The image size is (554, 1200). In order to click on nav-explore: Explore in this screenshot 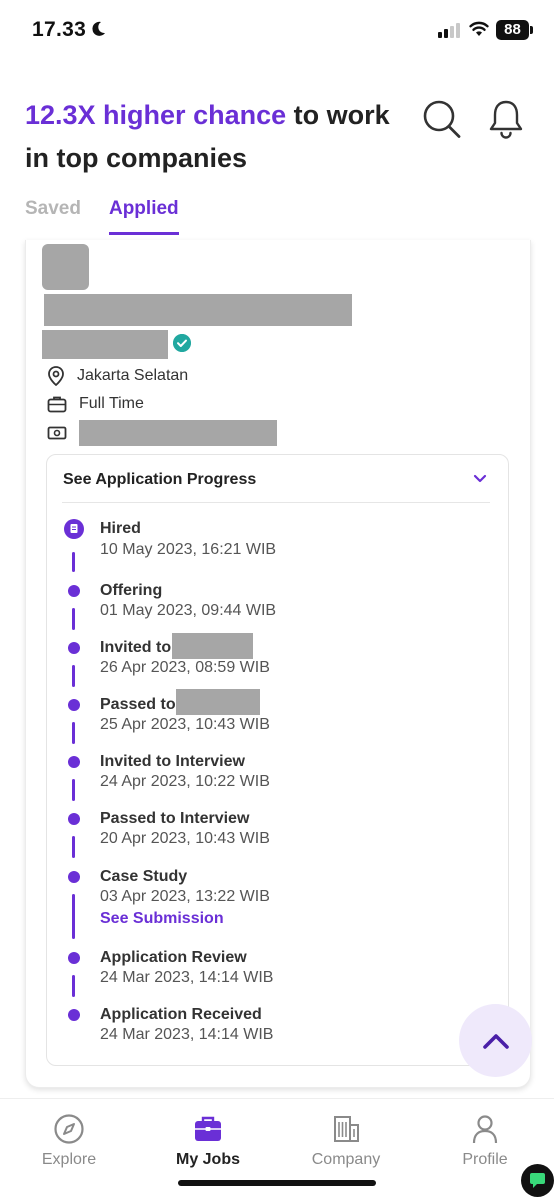, I will do `click(69, 1141)`.